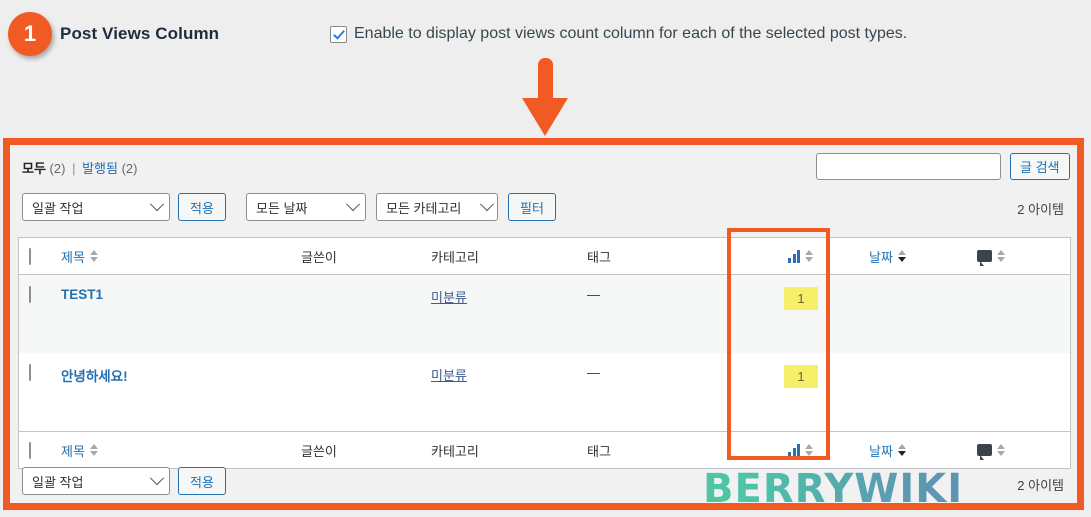 This screenshot has width=1091, height=517. What do you see at coordinates (202, 481) in the screenshot?
I see `apply-button-bottom: 적용` at bounding box center [202, 481].